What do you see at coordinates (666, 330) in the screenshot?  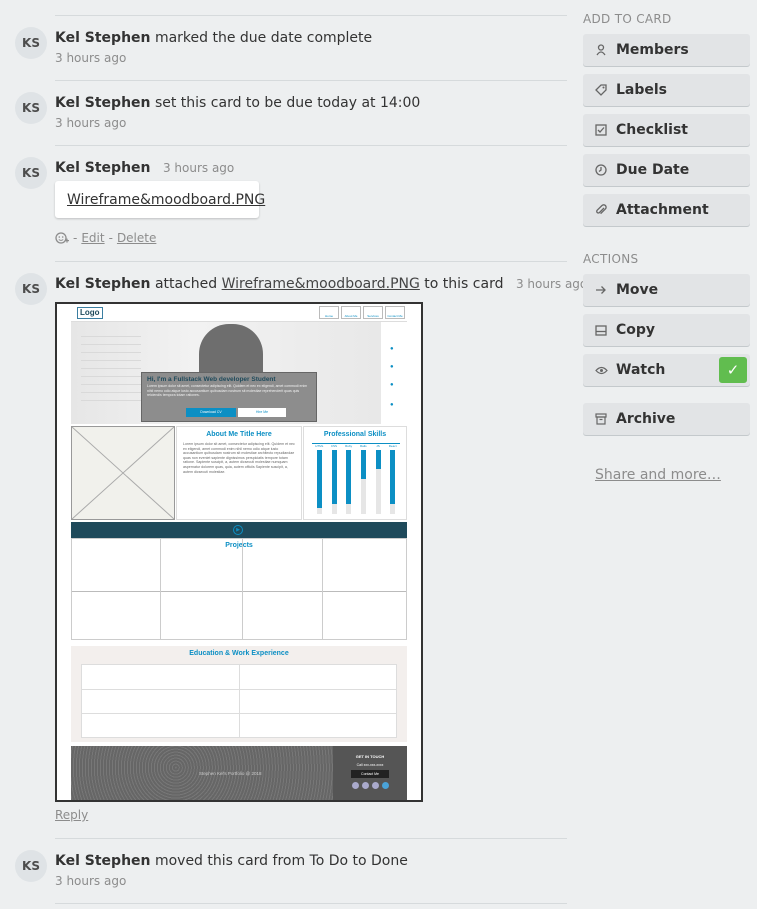 I see `copy-button: Copy` at bounding box center [666, 330].